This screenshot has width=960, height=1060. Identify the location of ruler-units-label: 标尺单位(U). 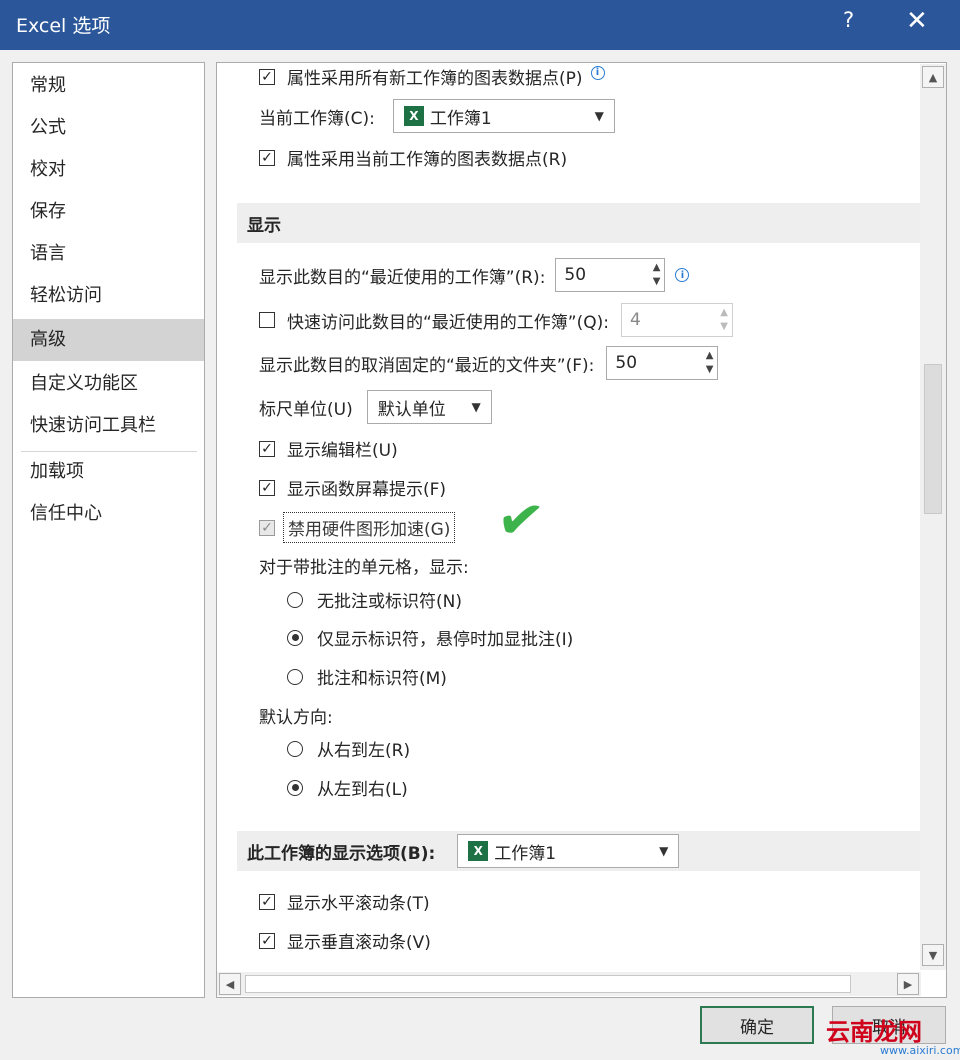
(306, 409).